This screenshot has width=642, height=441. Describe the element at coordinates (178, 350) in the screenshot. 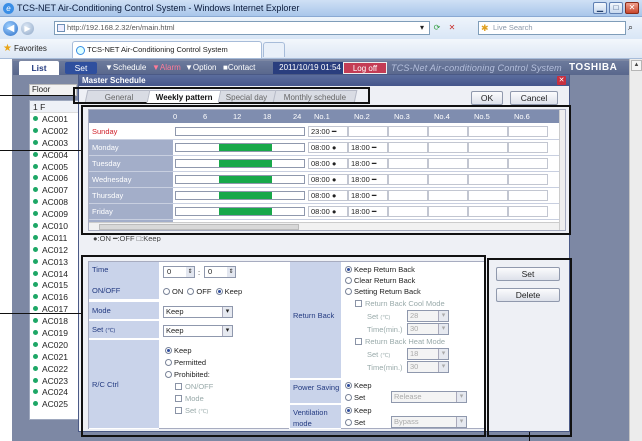

I see `rc-keep: Keep` at that location.